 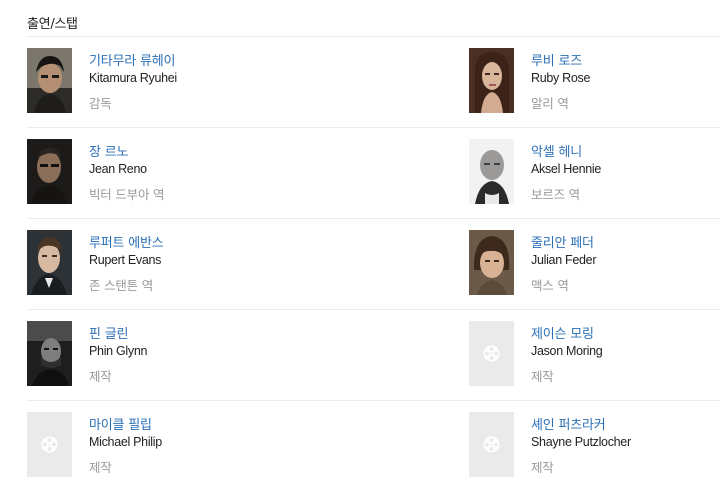 What do you see at coordinates (133, 78) in the screenshot?
I see `cast-english-name: Kitamura Ryuhei` at bounding box center [133, 78].